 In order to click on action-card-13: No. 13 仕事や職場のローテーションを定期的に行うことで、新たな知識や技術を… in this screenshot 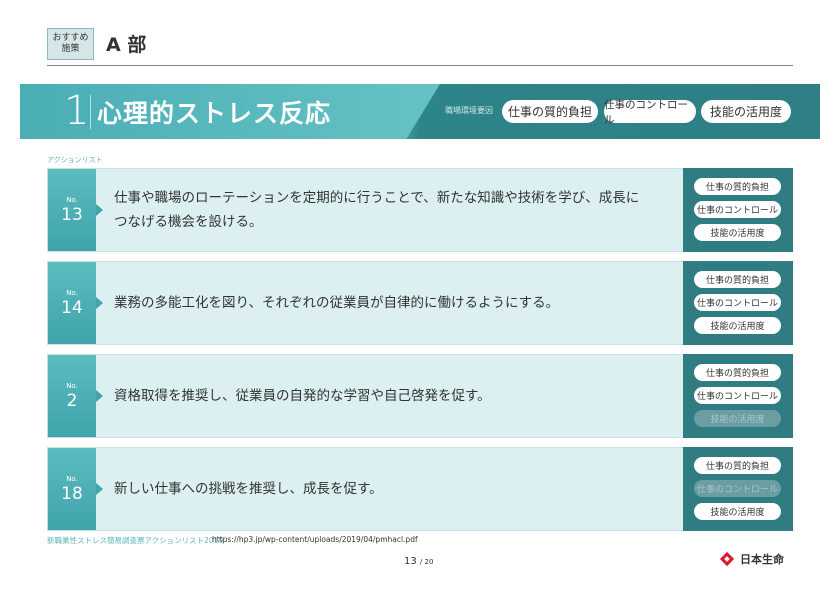, I will do `click(420, 210)`.